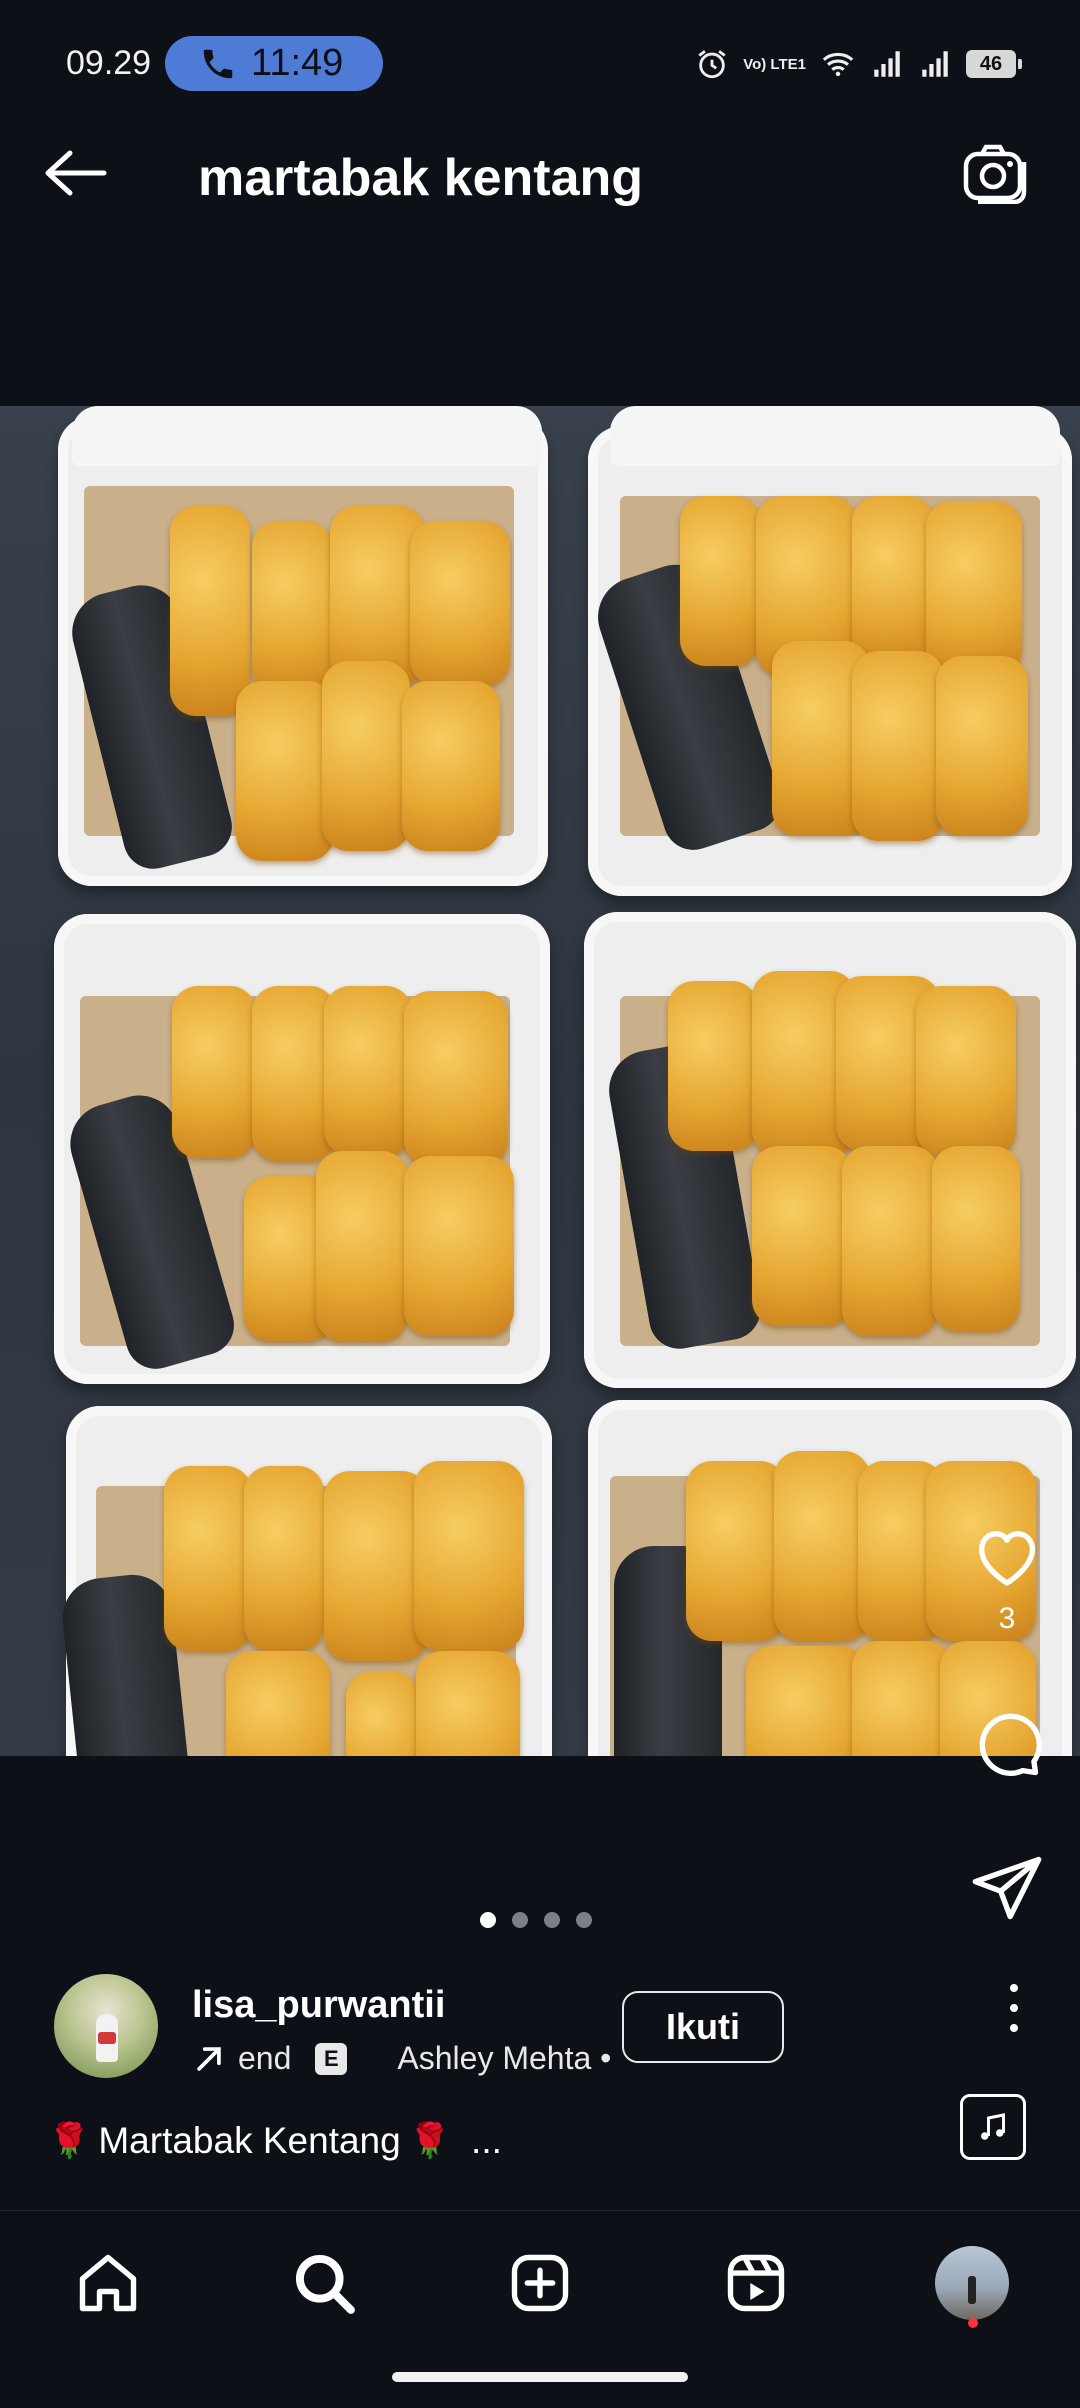 Image resolution: width=1080 pixels, height=2408 pixels. What do you see at coordinates (1007, 1556) in the screenshot?
I see `heart-icon` at bounding box center [1007, 1556].